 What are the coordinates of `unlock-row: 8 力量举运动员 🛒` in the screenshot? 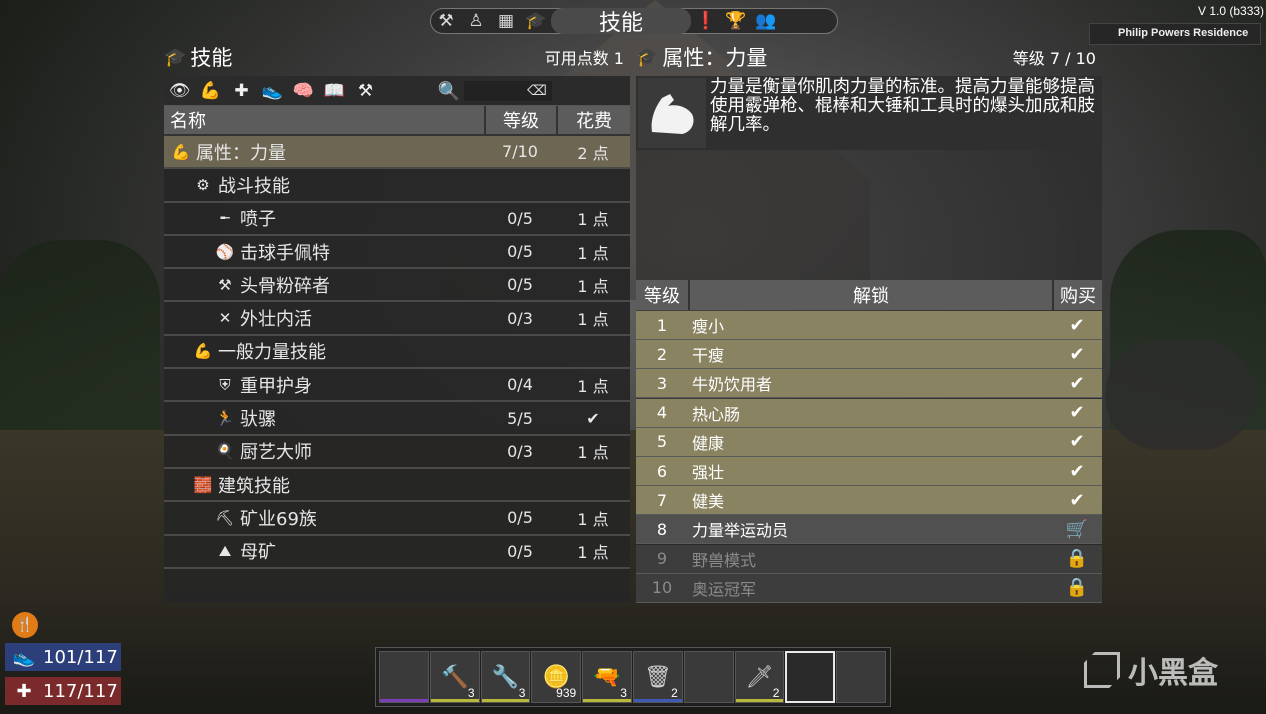 It's located at (869, 530).